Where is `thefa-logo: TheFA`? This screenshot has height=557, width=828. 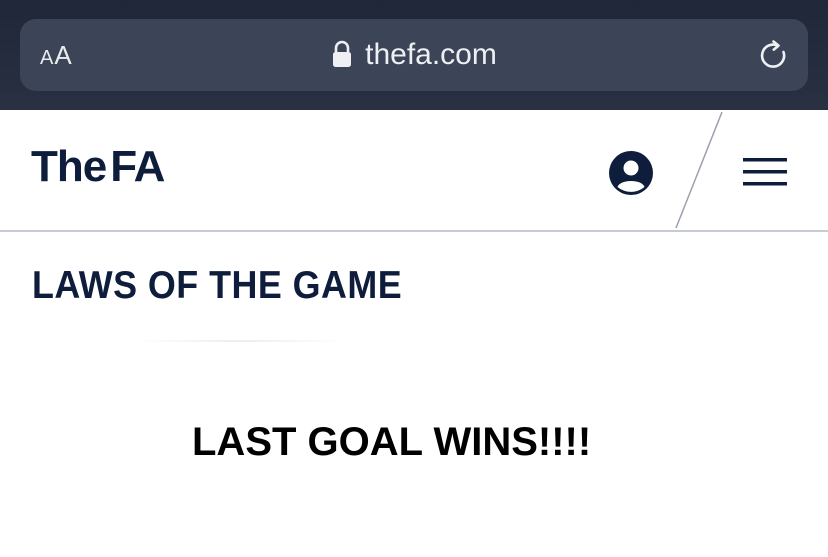
thefa-logo: TheFA is located at coordinates (98, 167).